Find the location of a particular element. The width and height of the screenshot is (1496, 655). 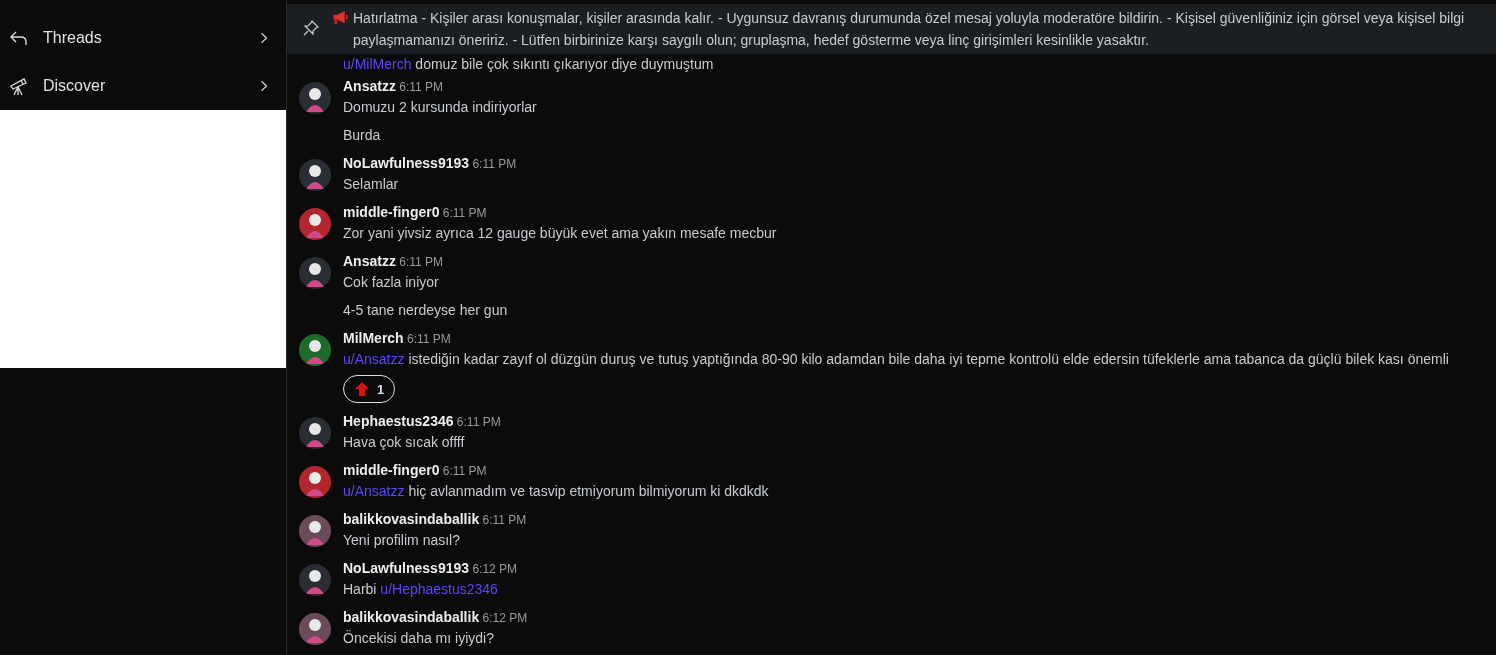

mention-link: u/Hephaestus2346 is located at coordinates (439, 589).